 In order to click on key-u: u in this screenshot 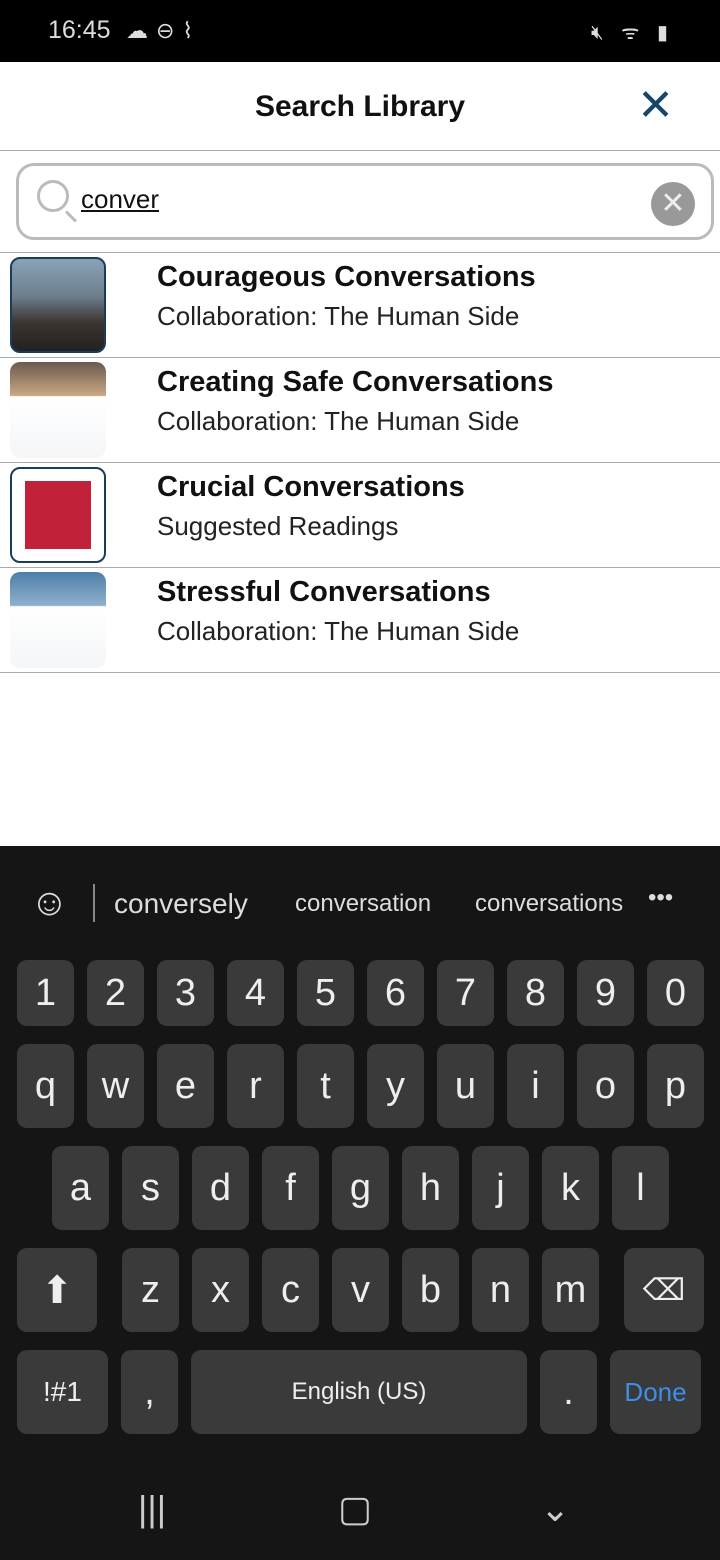, I will do `click(465, 1086)`.